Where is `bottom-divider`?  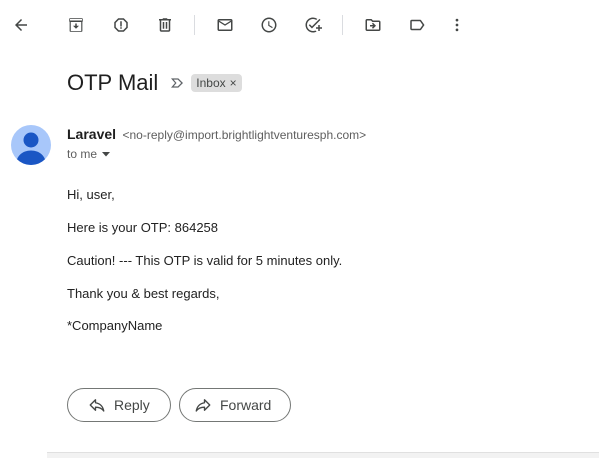
bottom-divider is located at coordinates (323, 455).